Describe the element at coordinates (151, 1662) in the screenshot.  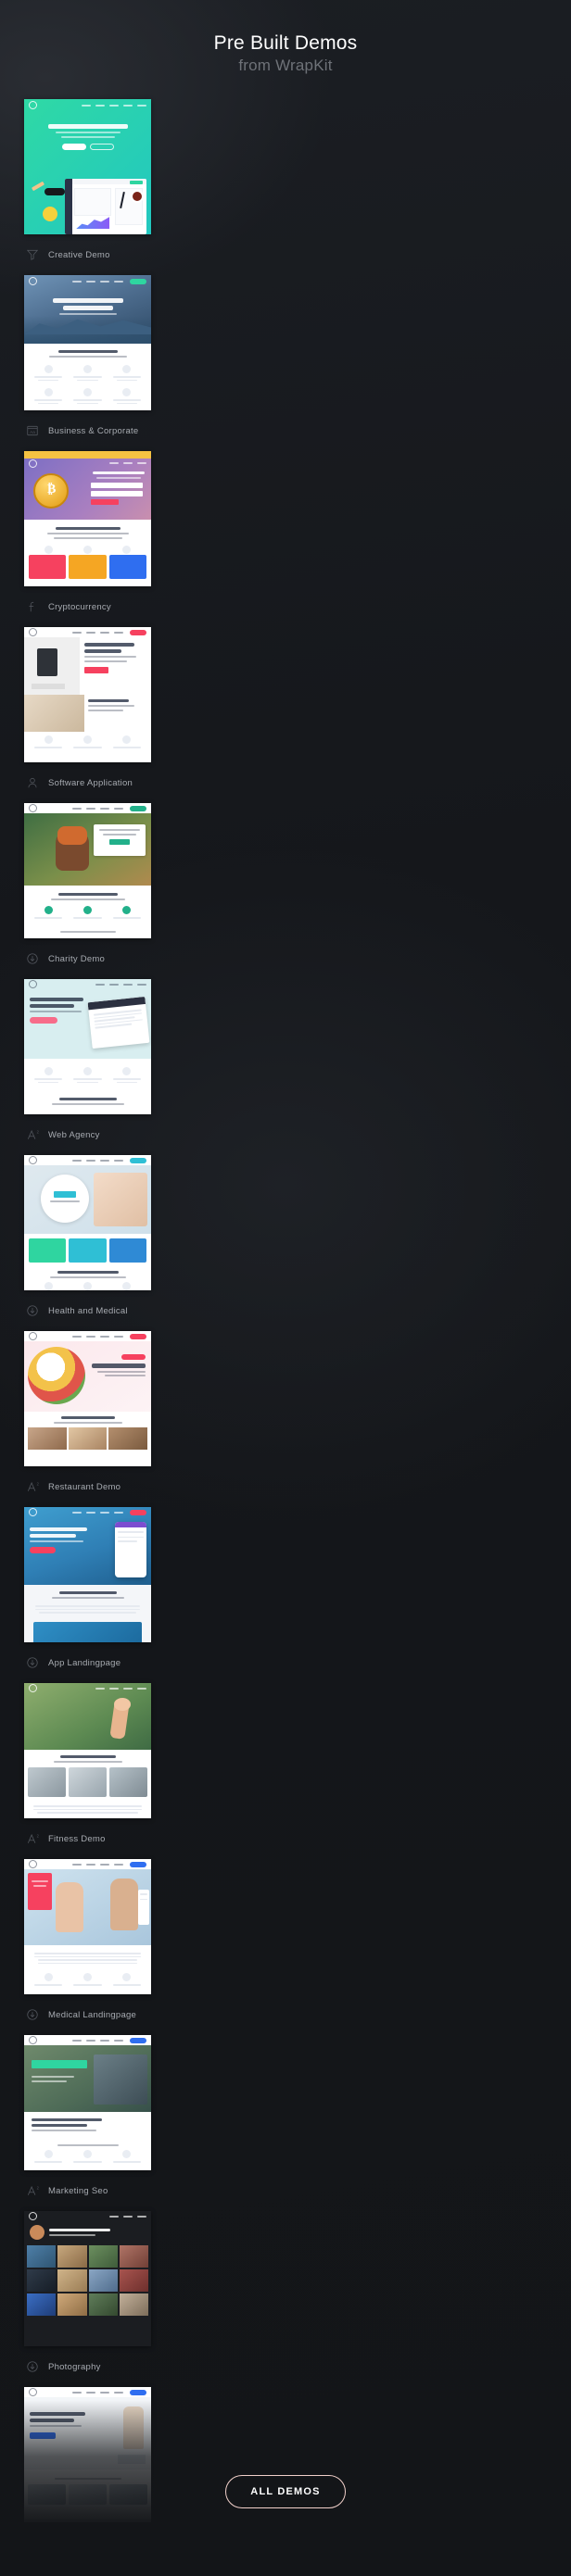
I see `demo-caption: App Landingpage` at that location.